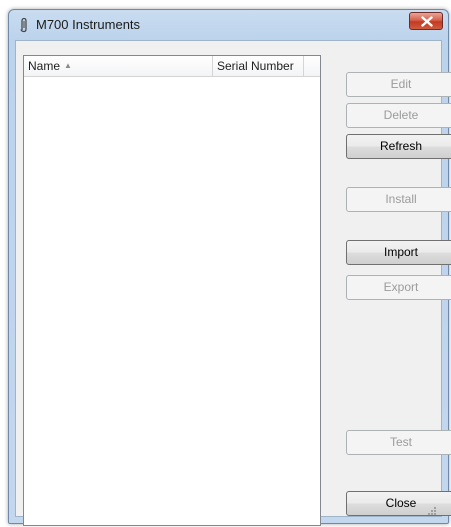  Describe the element at coordinates (398, 252) in the screenshot. I see `import-button: Import` at that location.